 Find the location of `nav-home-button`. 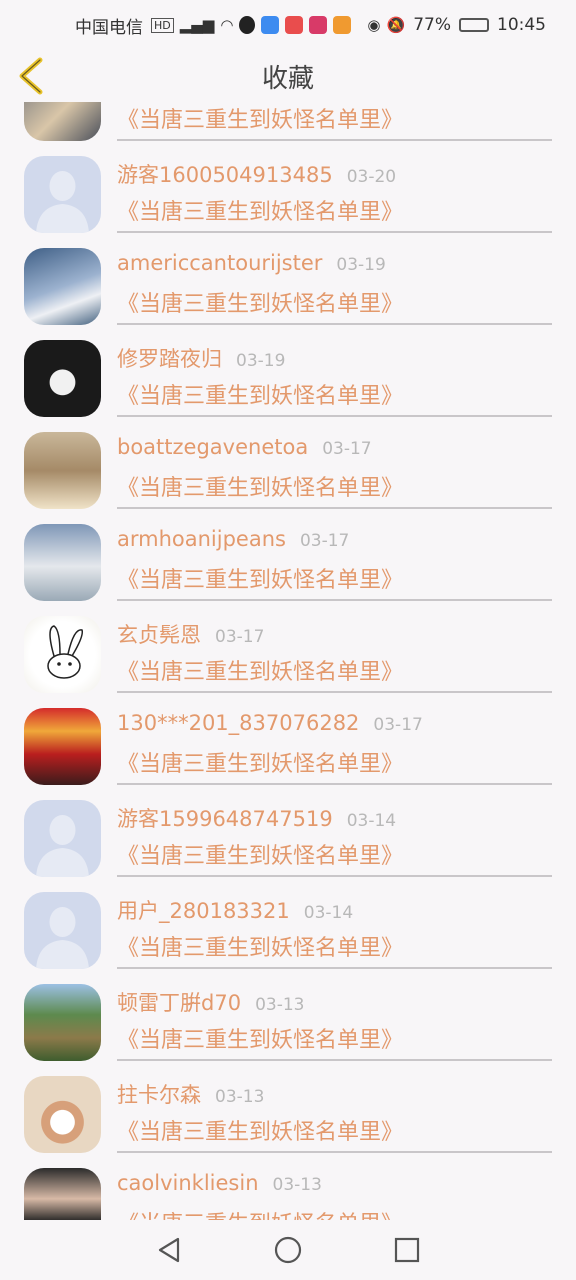

nav-home-button is located at coordinates (288, 1250).